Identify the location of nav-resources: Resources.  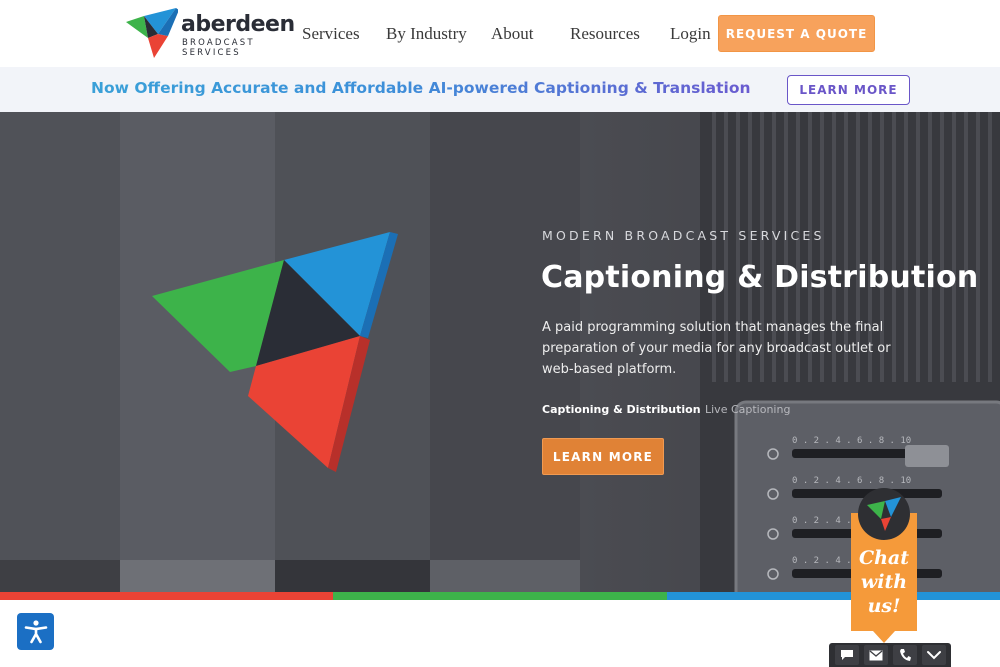
(605, 34).